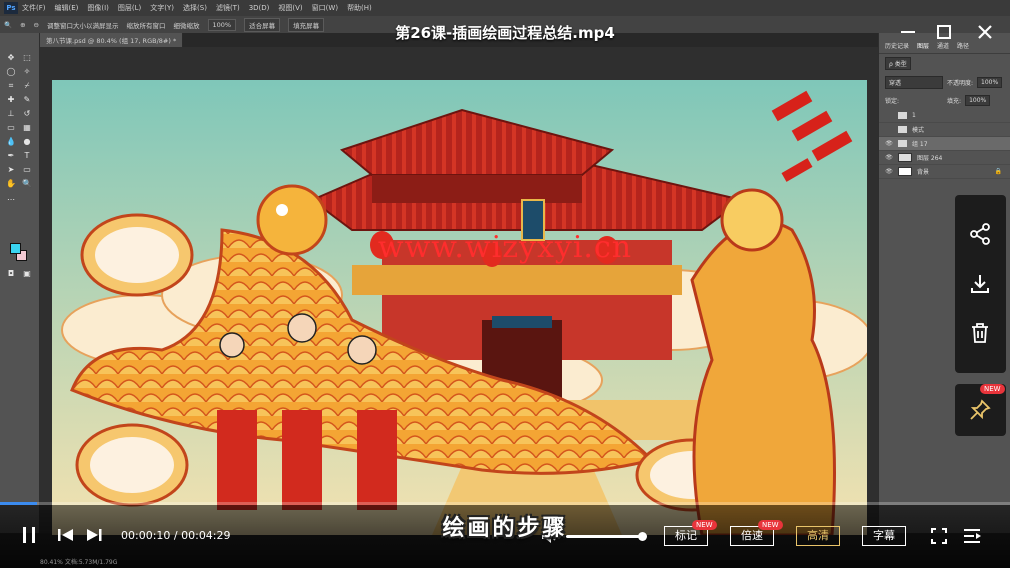  What do you see at coordinates (11, 58) in the screenshot?
I see `move-tool-icon: ✥` at bounding box center [11, 58].